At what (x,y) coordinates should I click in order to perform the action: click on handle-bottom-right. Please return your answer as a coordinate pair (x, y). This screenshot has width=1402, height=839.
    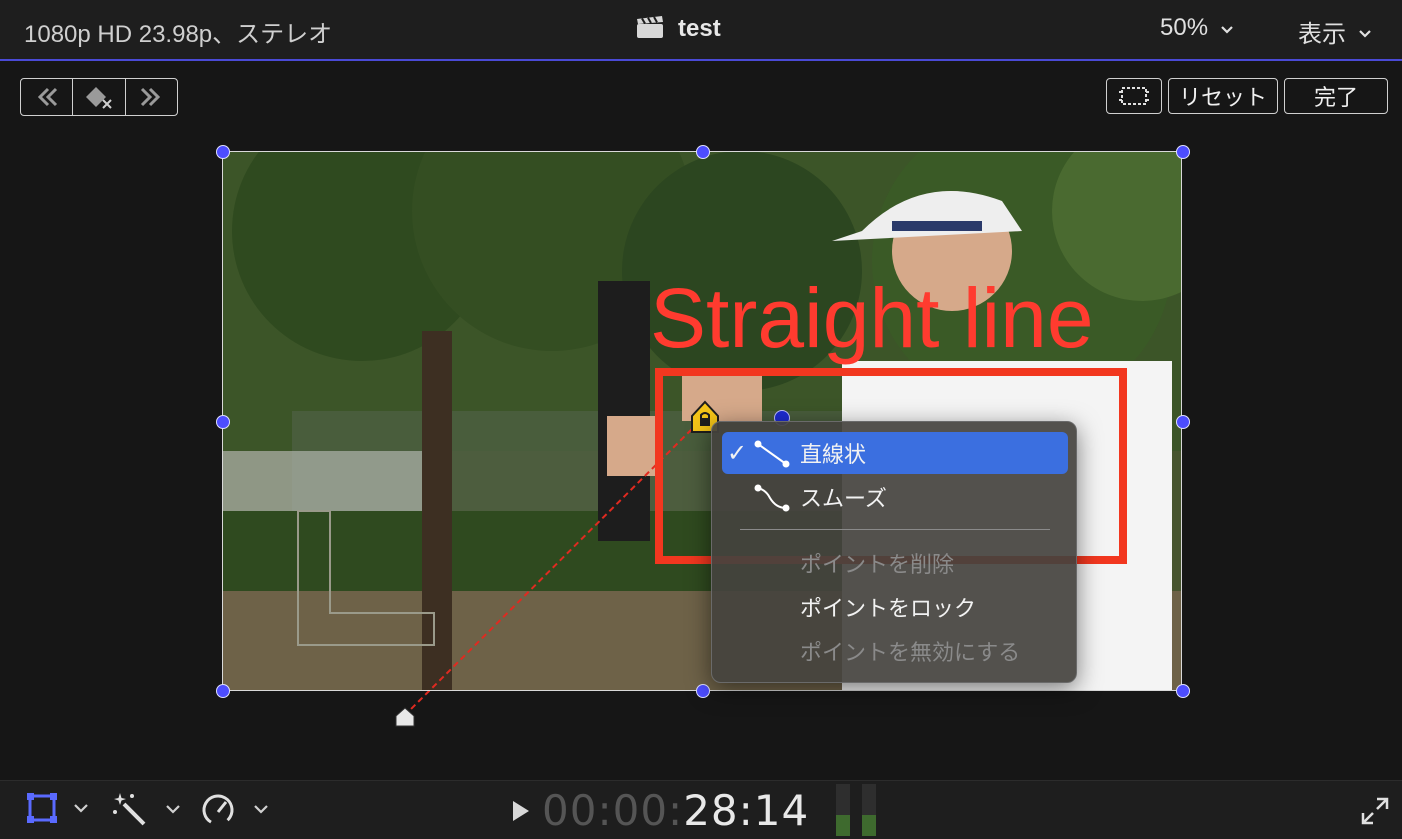
    Looking at the image, I should click on (1183, 691).